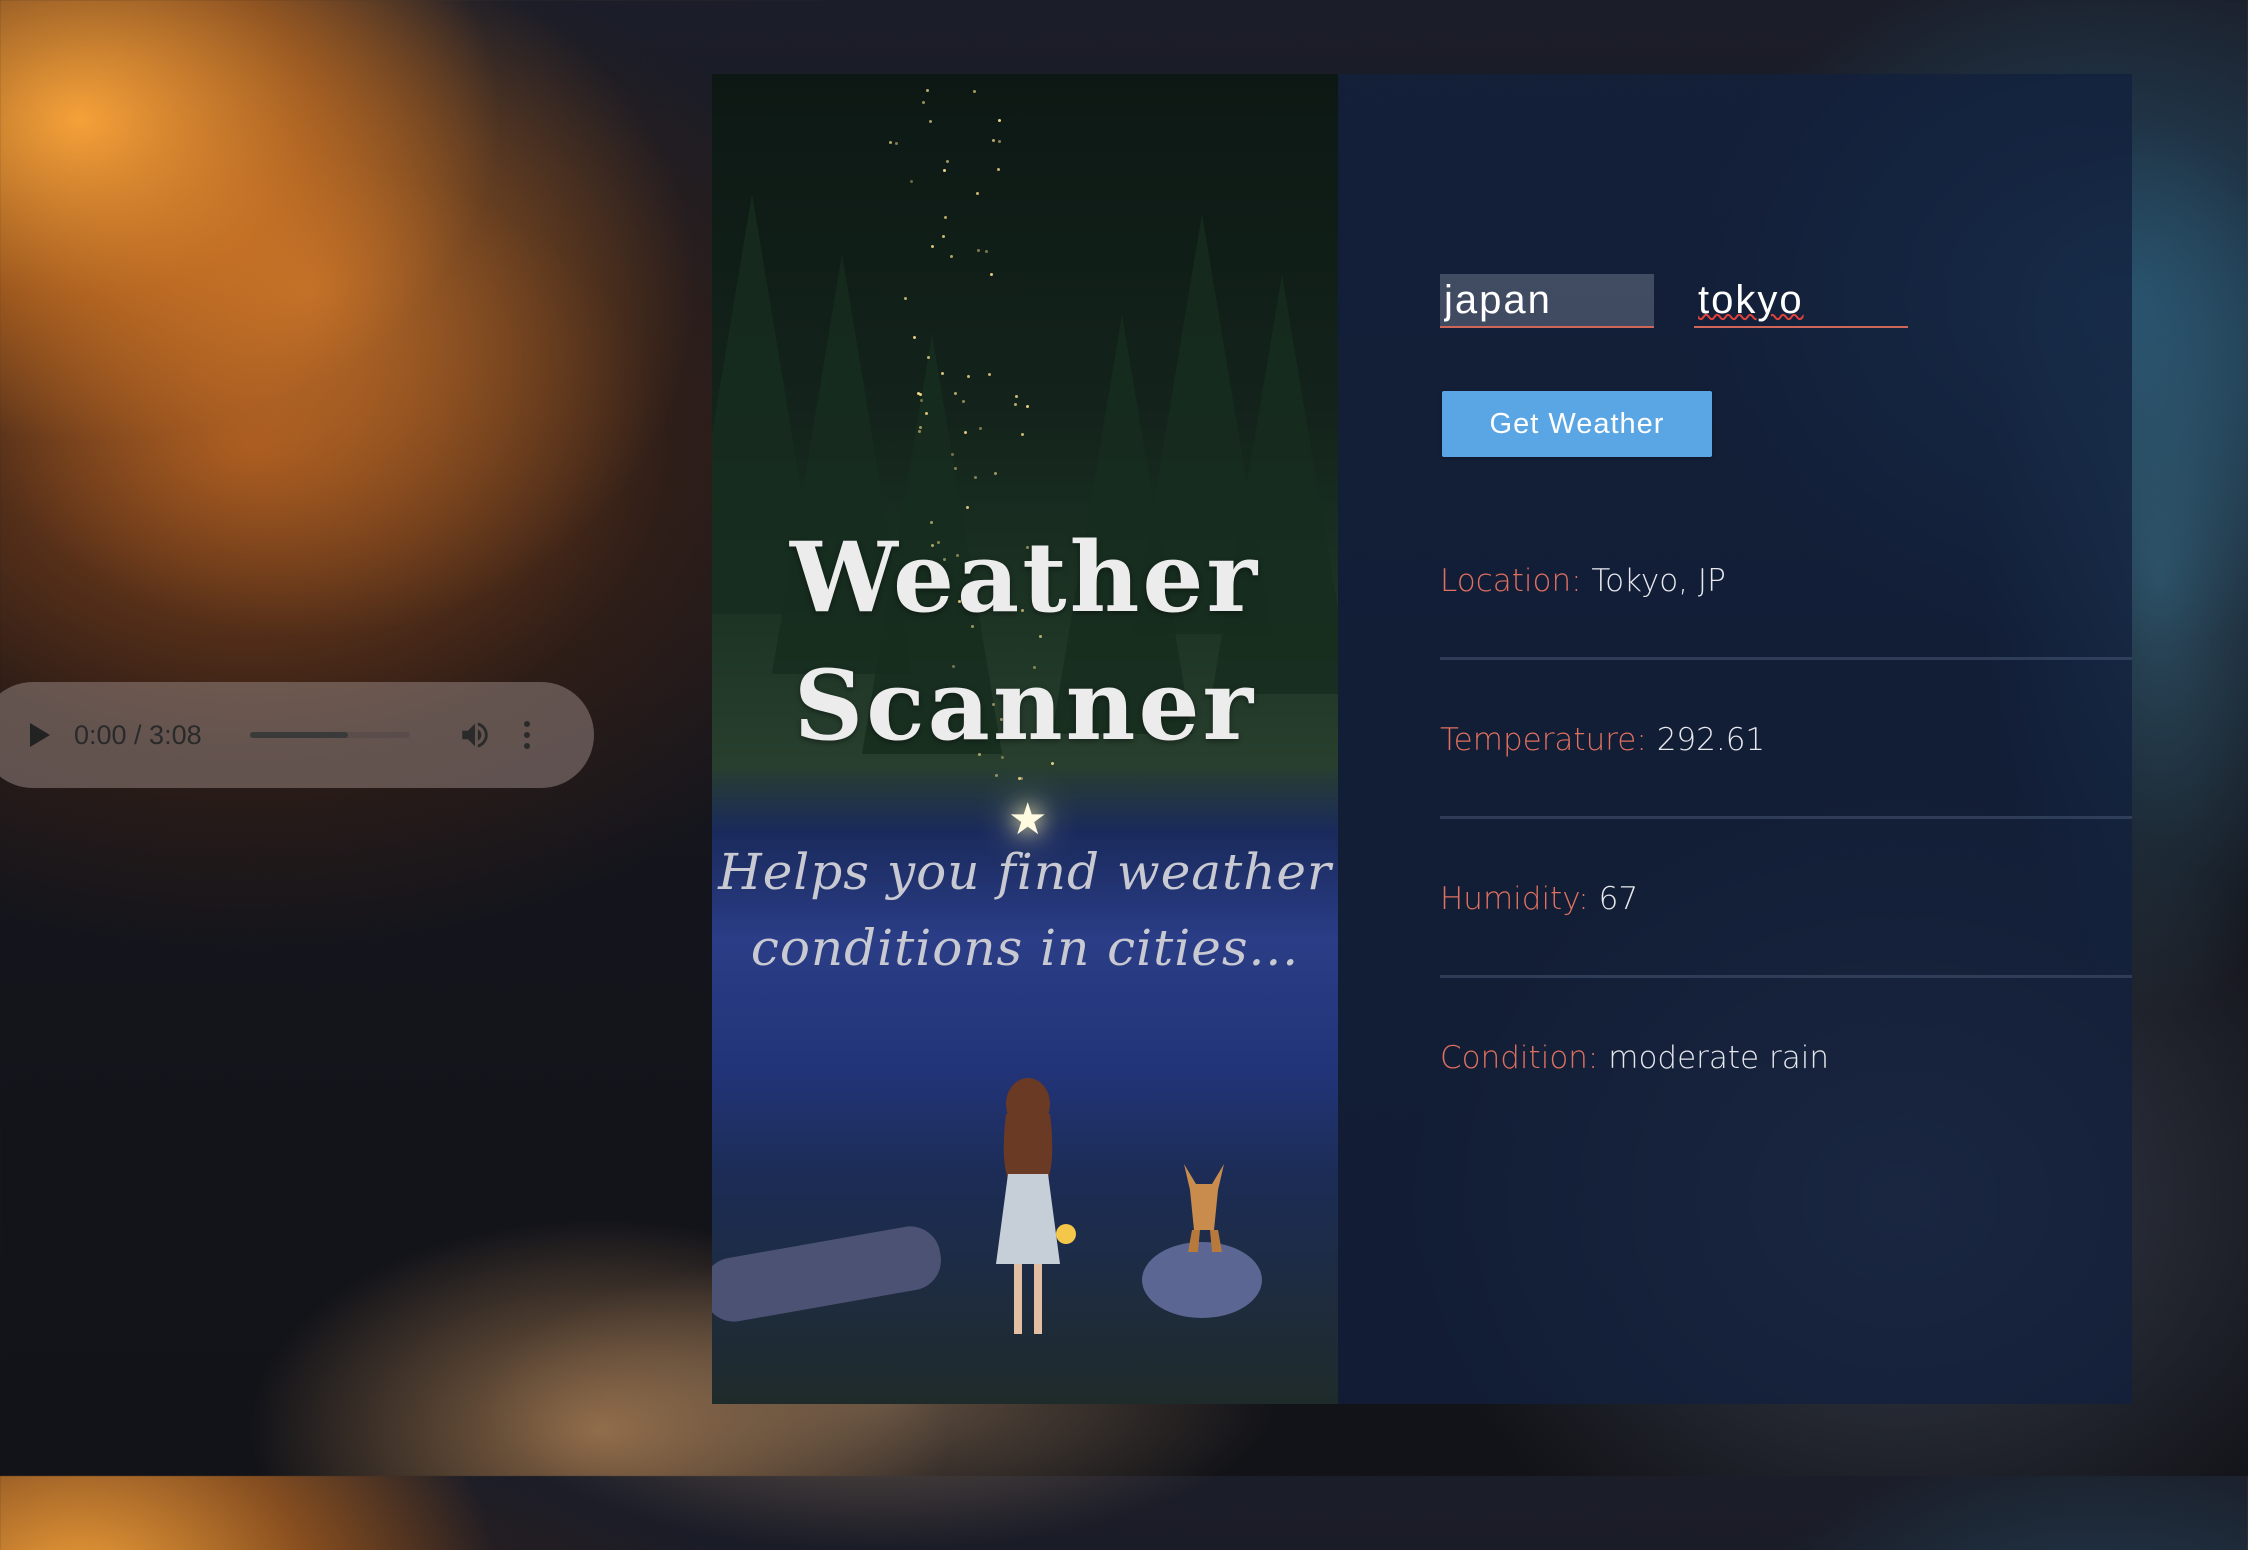 This screenshot has width=2248, height=1550. I want to click on humidity-label: Humidity:, so click(1514, 899).